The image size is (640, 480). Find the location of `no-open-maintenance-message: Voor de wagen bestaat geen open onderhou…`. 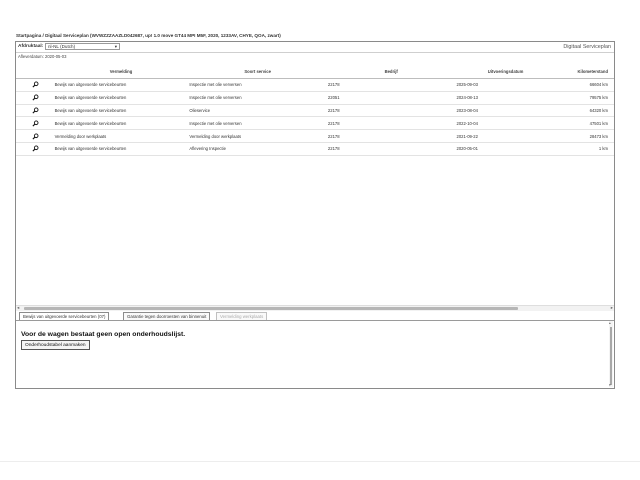

no-open-maintenance-message: Voor de wagen bestaat geen open onderhou… is located at coordinates (103, 334).